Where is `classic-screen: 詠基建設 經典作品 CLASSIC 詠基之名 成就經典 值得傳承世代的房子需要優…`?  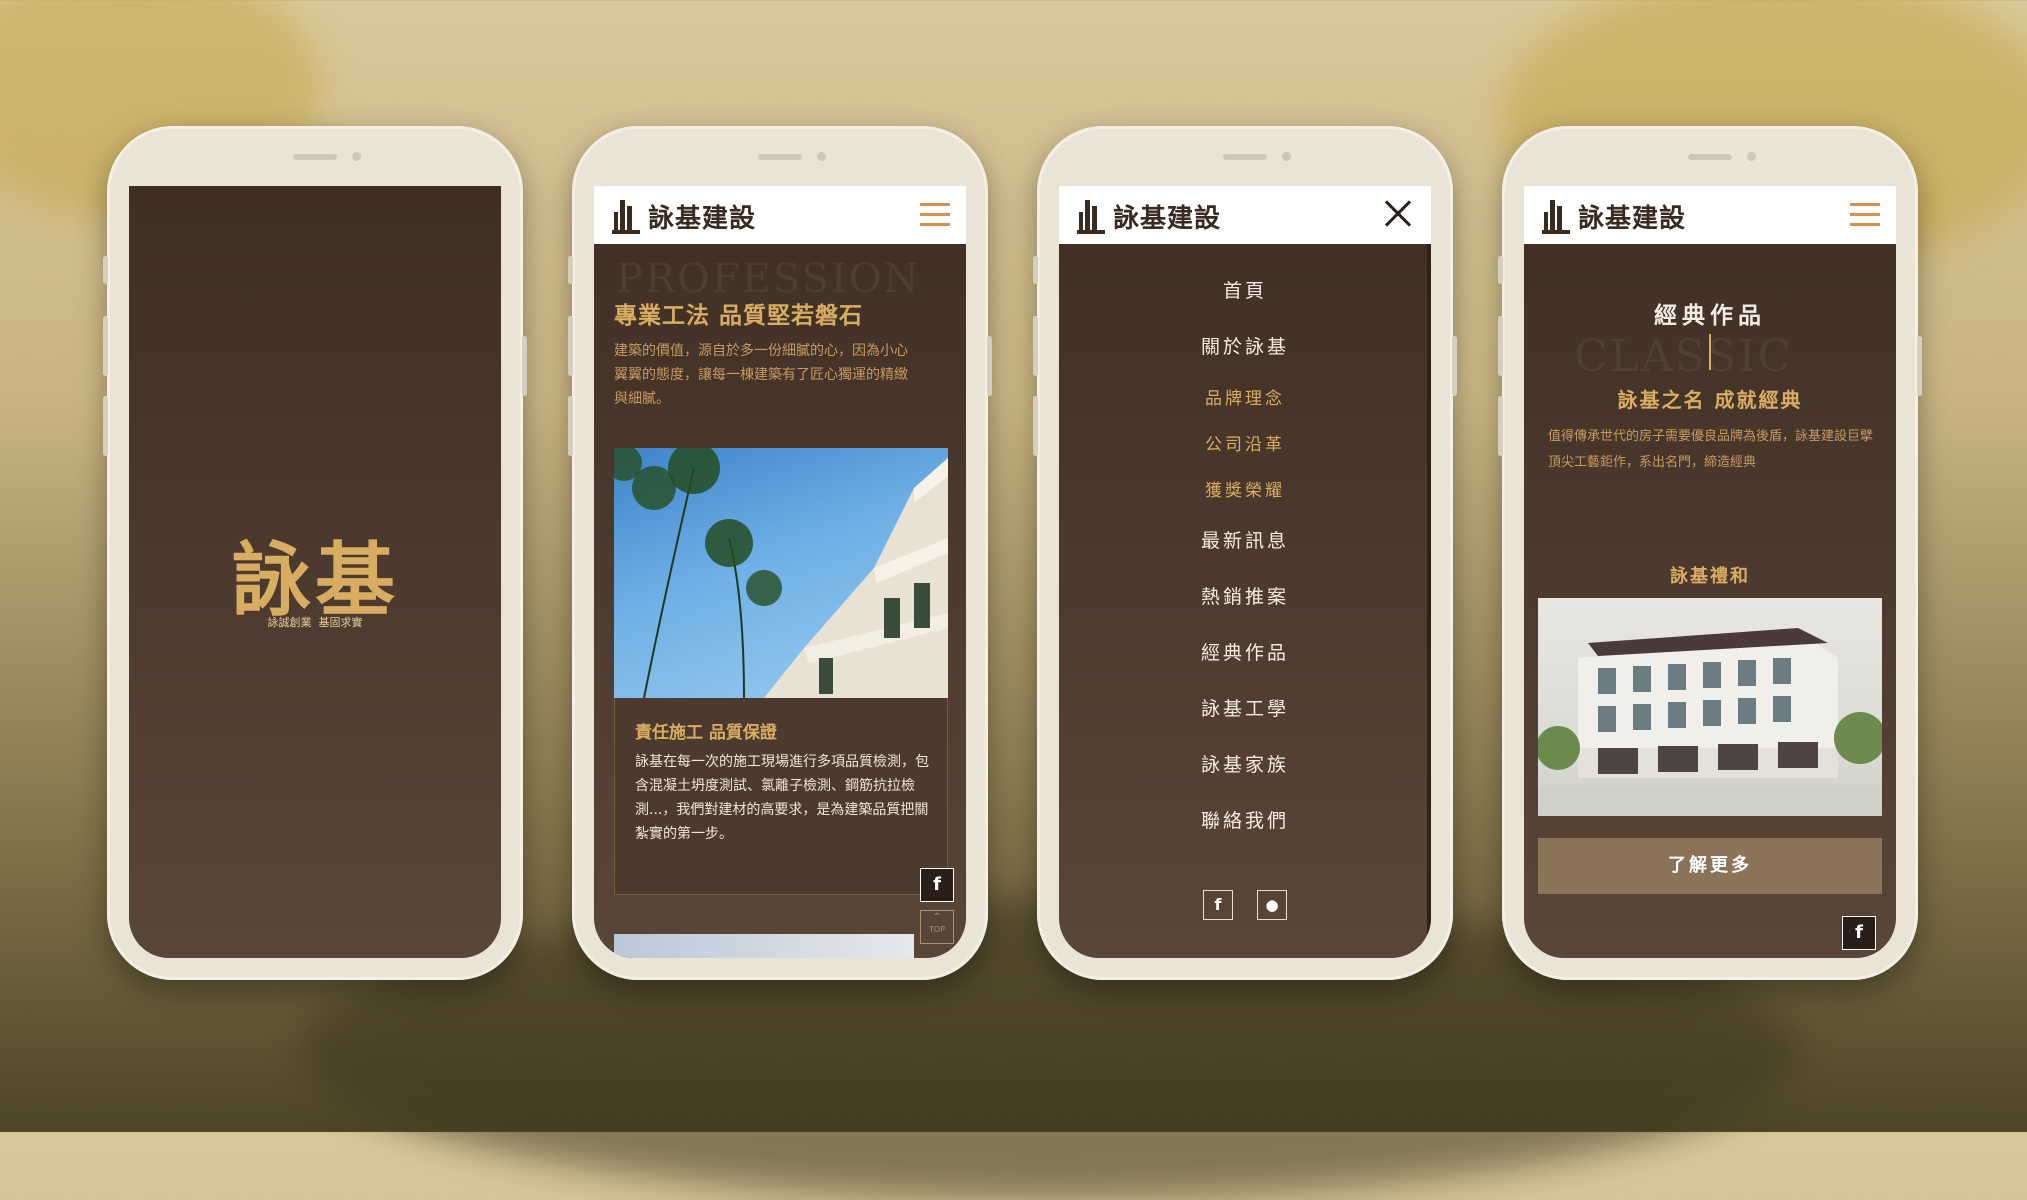
classic-screen: 詠基建設 經典作品 CLASSIC 詠基之名 成就經典 值得傳承世代的房子需要優… is located at coordinates (1710, 572).